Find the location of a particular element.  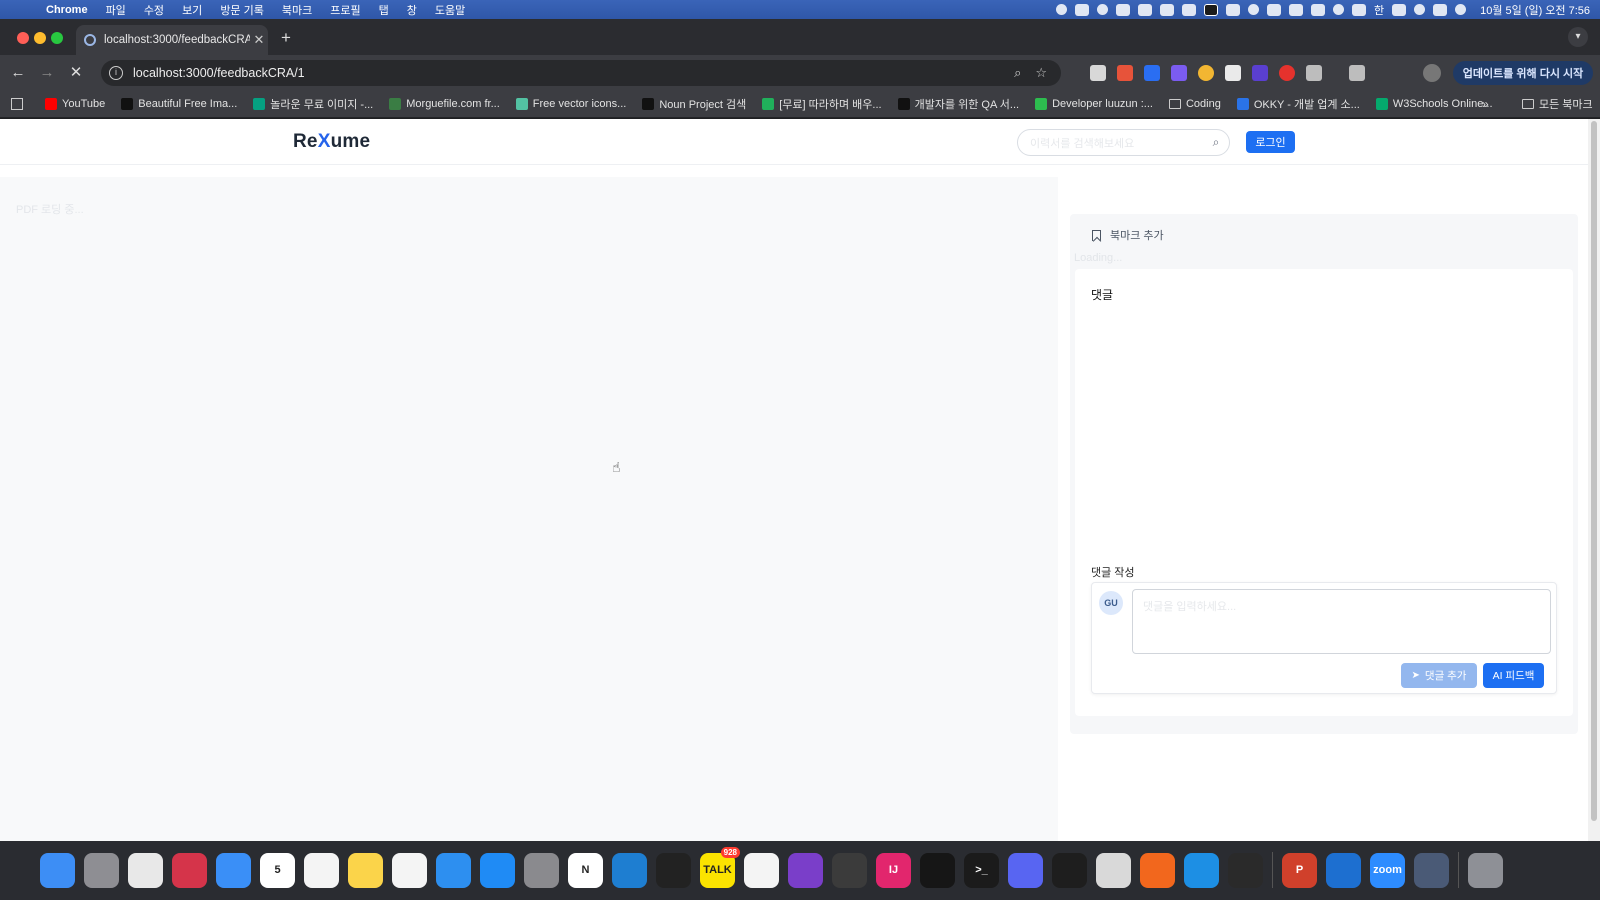

side-panel-icon is located at coordinates (1357, 73).